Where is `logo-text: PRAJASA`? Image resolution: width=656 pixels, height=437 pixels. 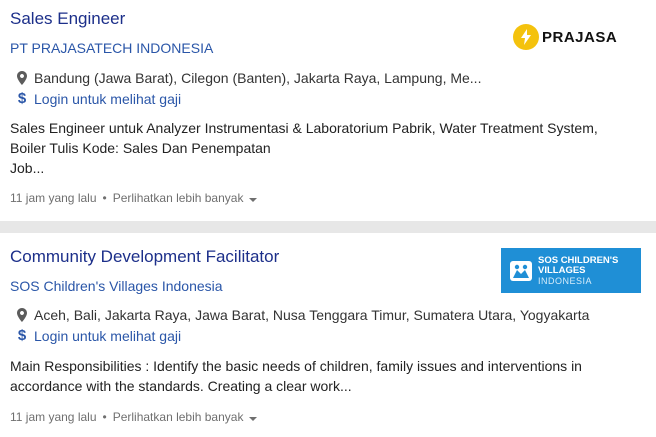 logo-text: PRAJASA is located at coordinates (580, 37).